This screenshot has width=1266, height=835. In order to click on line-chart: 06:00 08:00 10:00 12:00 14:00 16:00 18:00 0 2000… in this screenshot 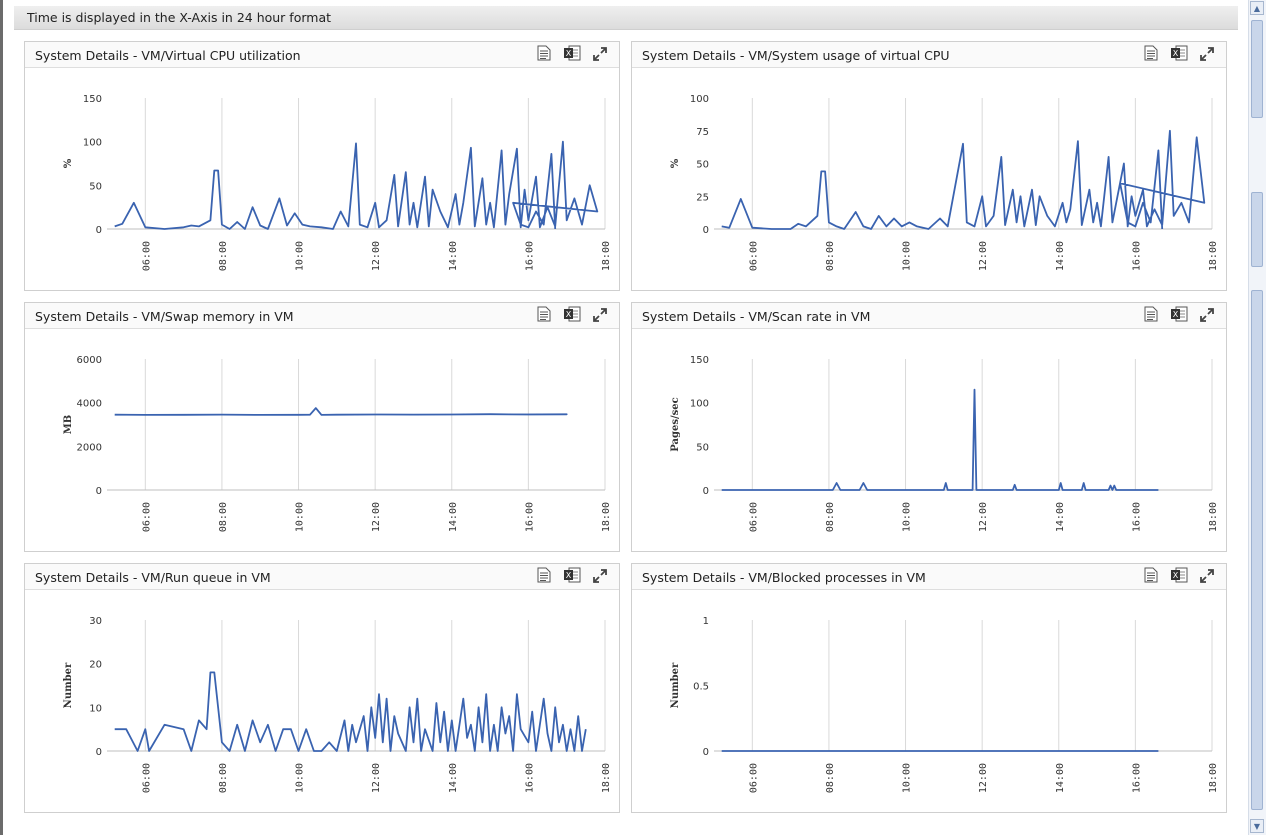, I will do `click(337, 443)`.